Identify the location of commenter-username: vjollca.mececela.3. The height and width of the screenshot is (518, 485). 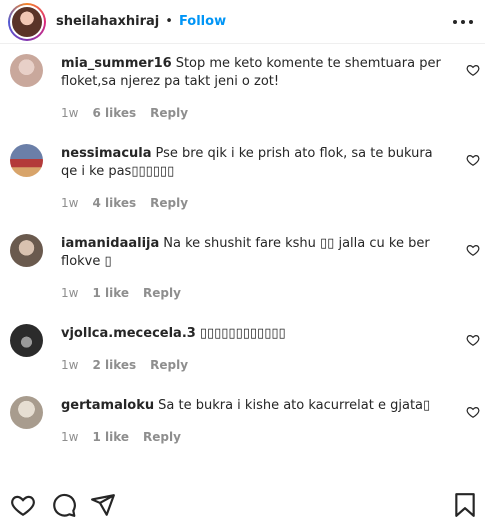
(128, 333).